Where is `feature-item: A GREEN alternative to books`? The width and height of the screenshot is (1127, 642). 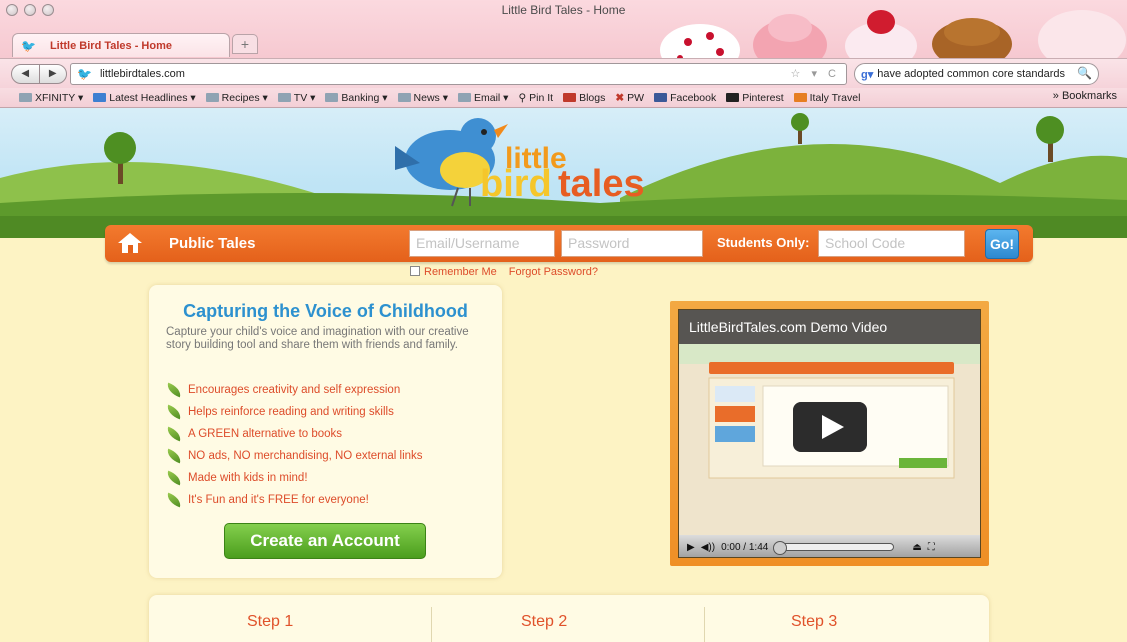
feature-item: A GREEN alternative to books is located at coordinates (293, 434).